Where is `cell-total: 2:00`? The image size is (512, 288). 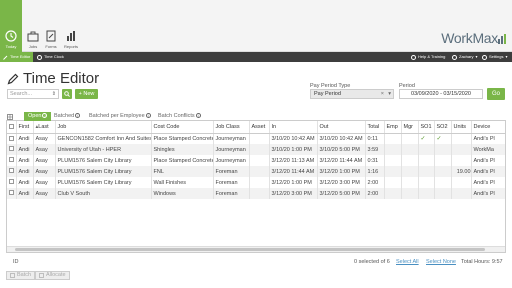
cell-total: 2:00 is located at coordinates (375, 193).